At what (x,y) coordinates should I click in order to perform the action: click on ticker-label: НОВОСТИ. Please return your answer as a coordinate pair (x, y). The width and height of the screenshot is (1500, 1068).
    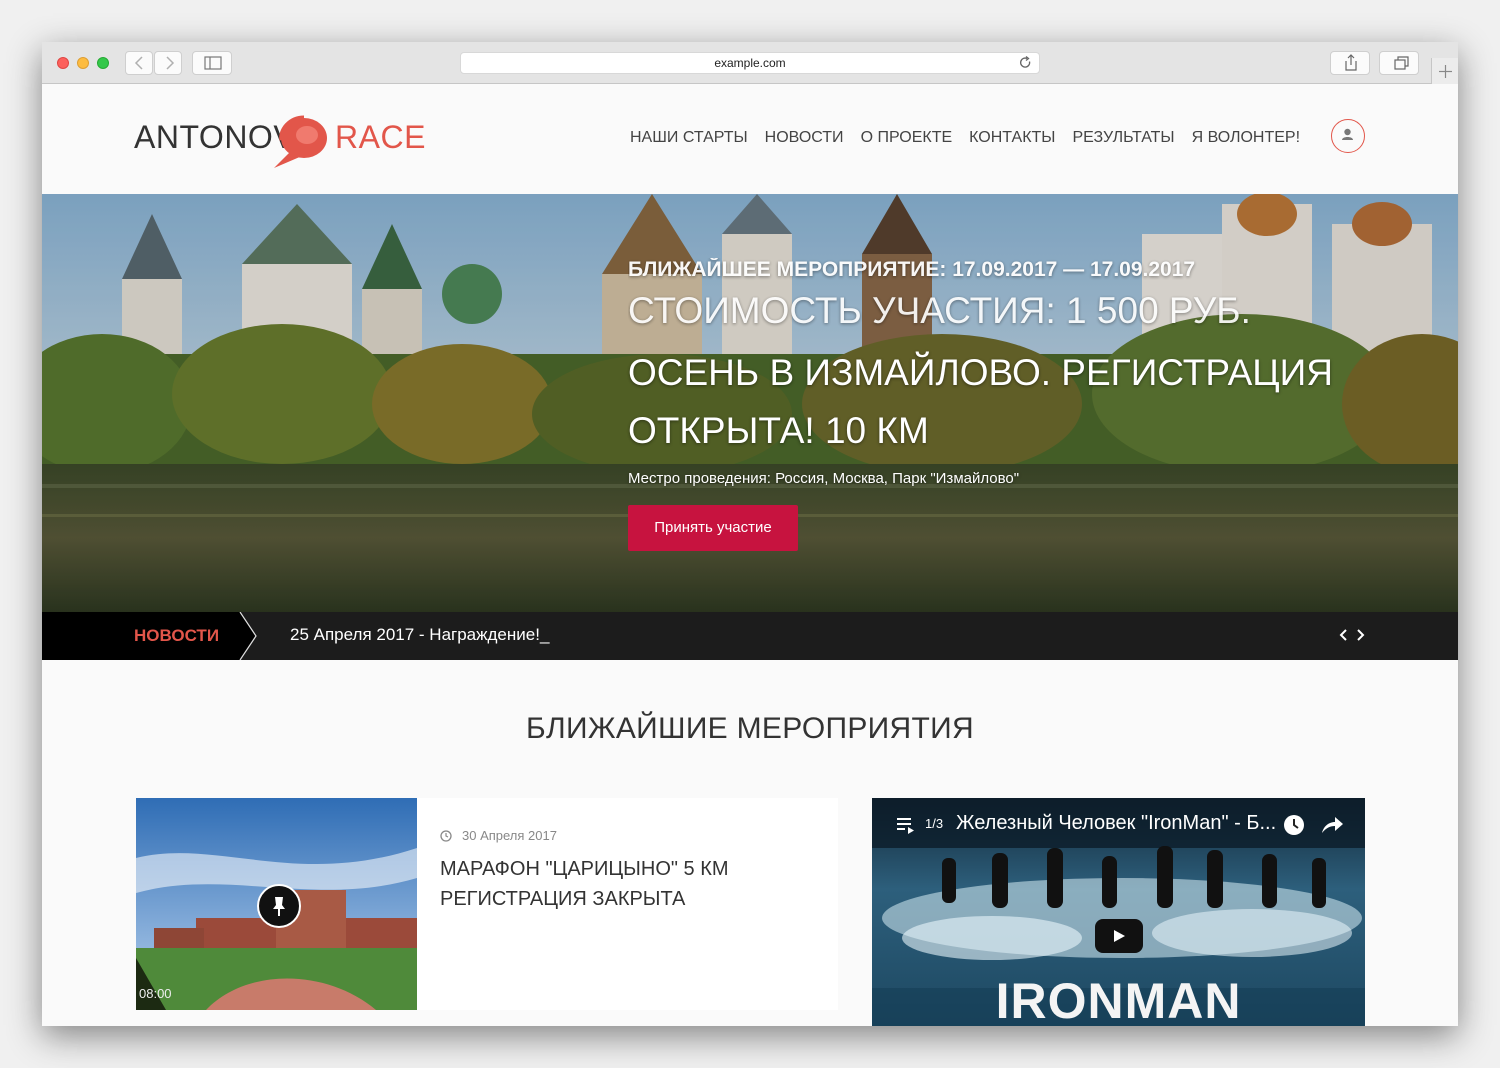
    Looking at the image, I should click on (176, 636).